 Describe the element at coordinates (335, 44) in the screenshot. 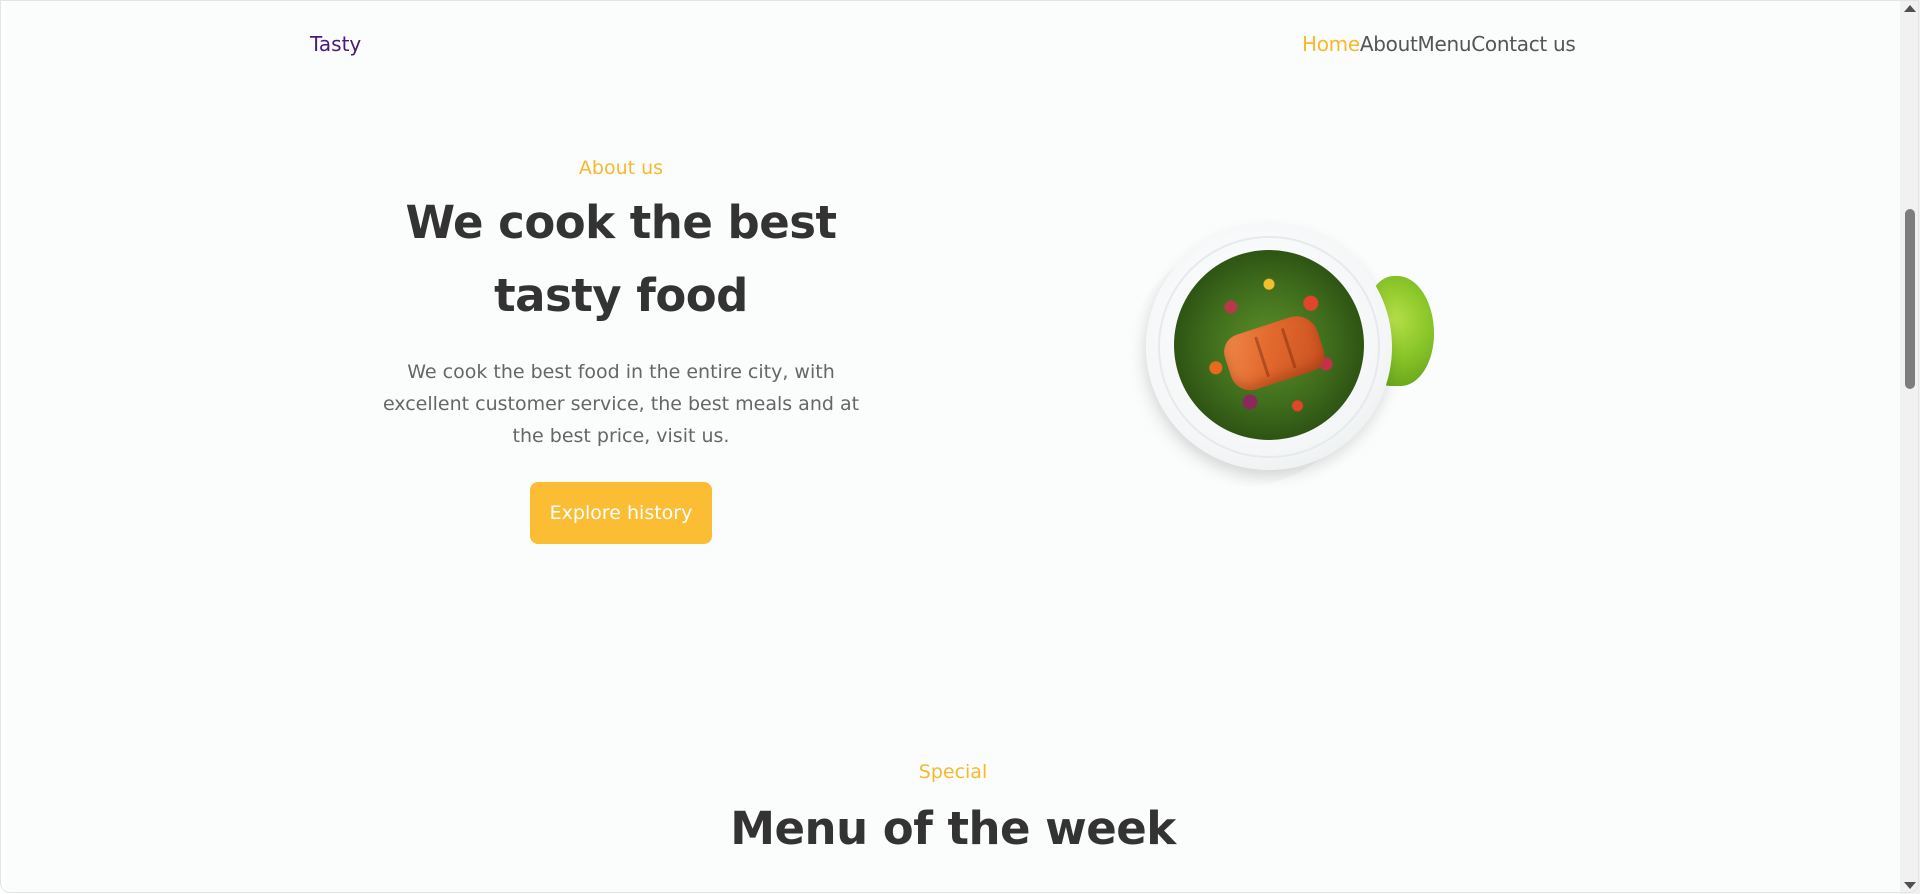

I see `logo-link: Tasty` at that location.